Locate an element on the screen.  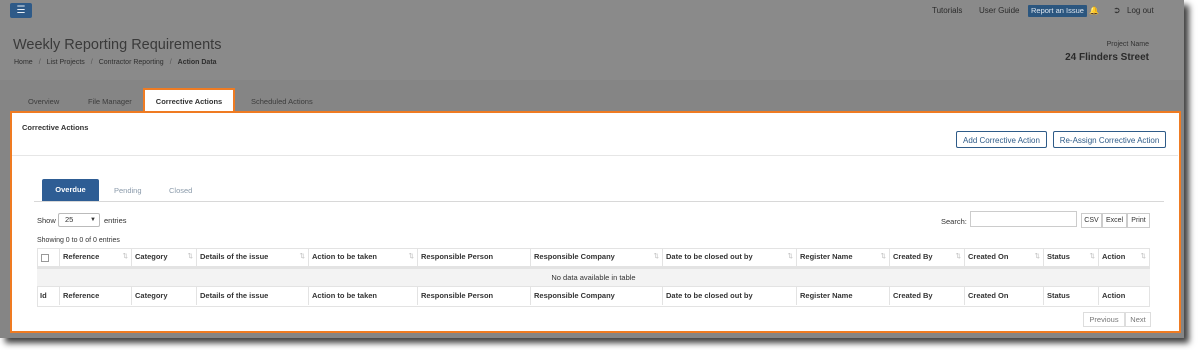
column-header: Date to be closed out by ⇅ is located at coordinates (730, 257).